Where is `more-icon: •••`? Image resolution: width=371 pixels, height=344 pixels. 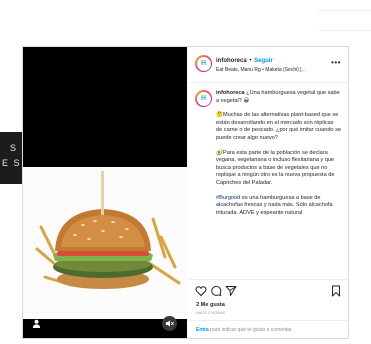
more-icon: ••• is located at coordinates (336, 63).